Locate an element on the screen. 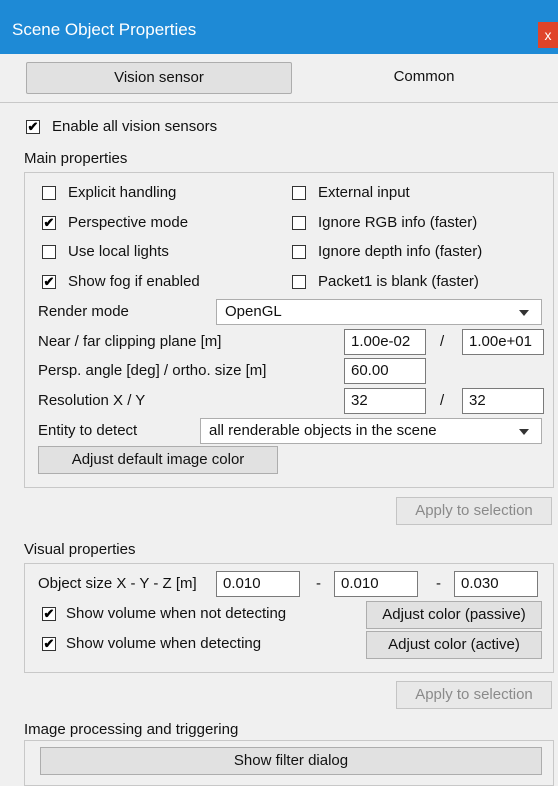 This screenshot has height=786, width=558. explicit-handling-checkbox is located at coordinates (49, 193).